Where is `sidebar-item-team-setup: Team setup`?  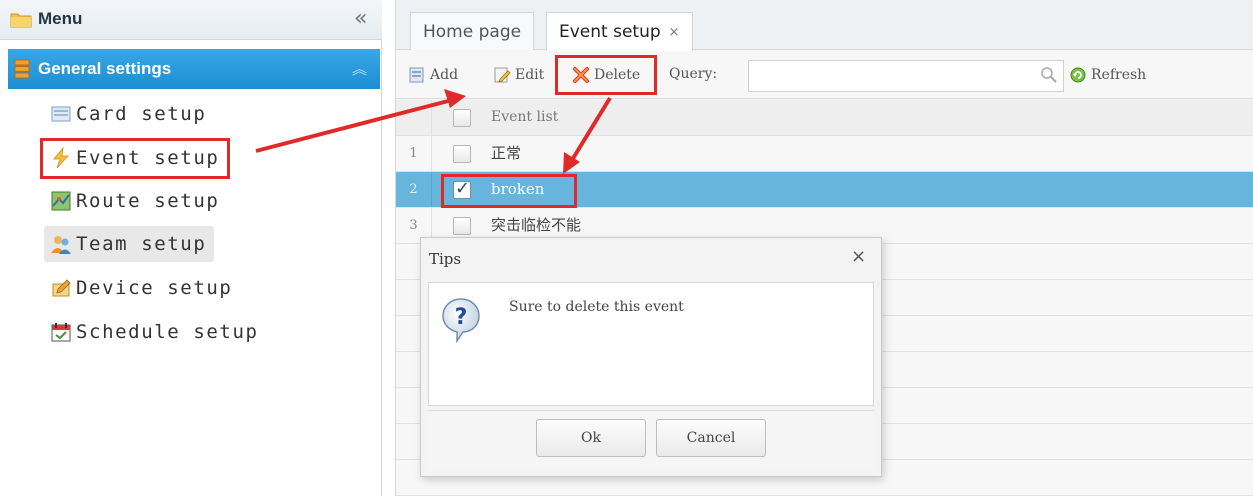
sidebar-item-team-setup: Team setup is located at coordinates (129, 244).